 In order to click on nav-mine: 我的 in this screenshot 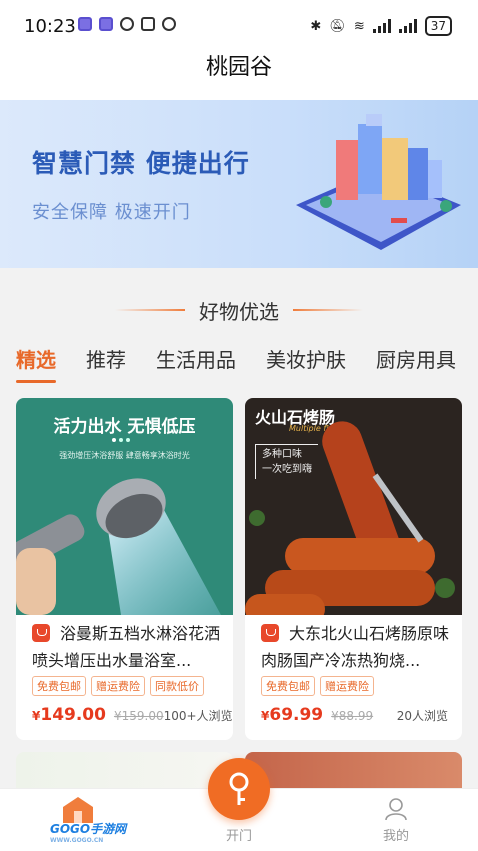, I will do `click(396, 820)`.